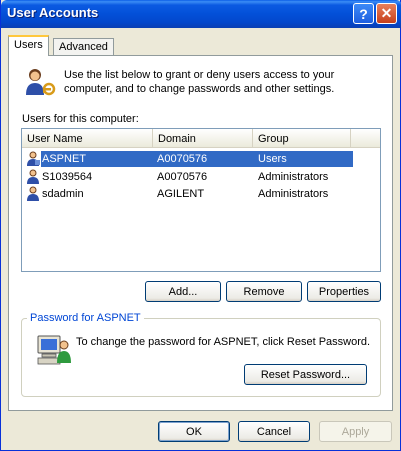 The image size is (401, 451). I want to click on help-button: ?, so click(363, 13).